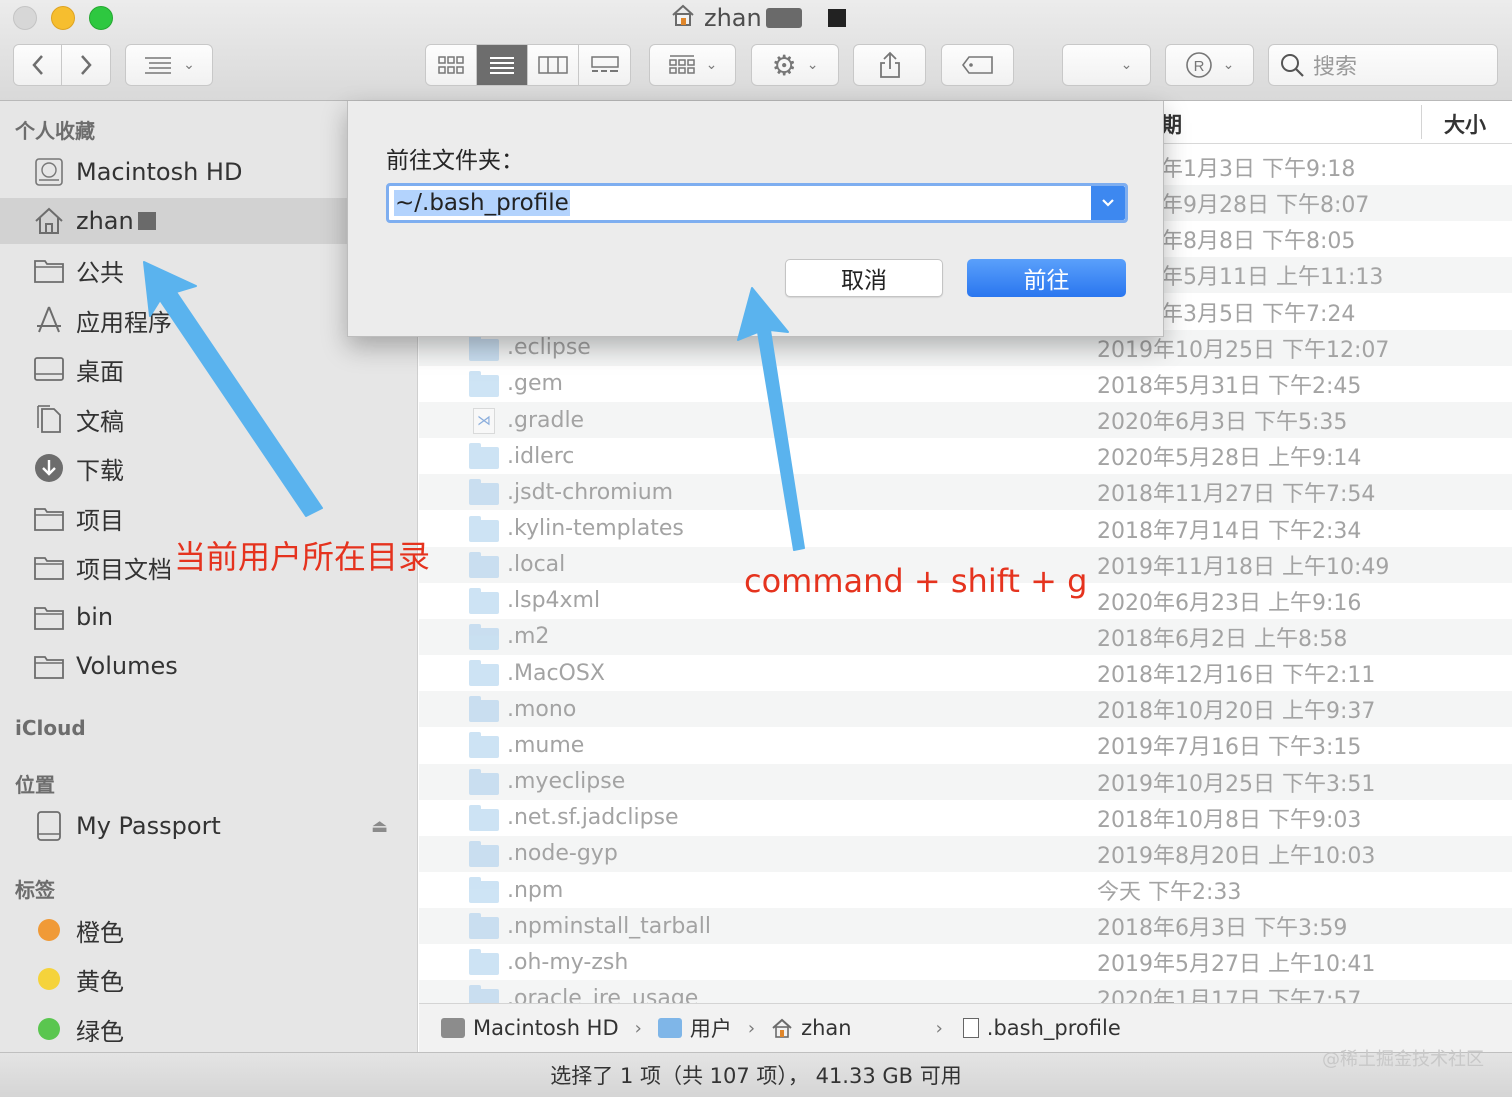  I want to click on goto-folder-input-value: ~/.bash_profile, so click(482, 203).